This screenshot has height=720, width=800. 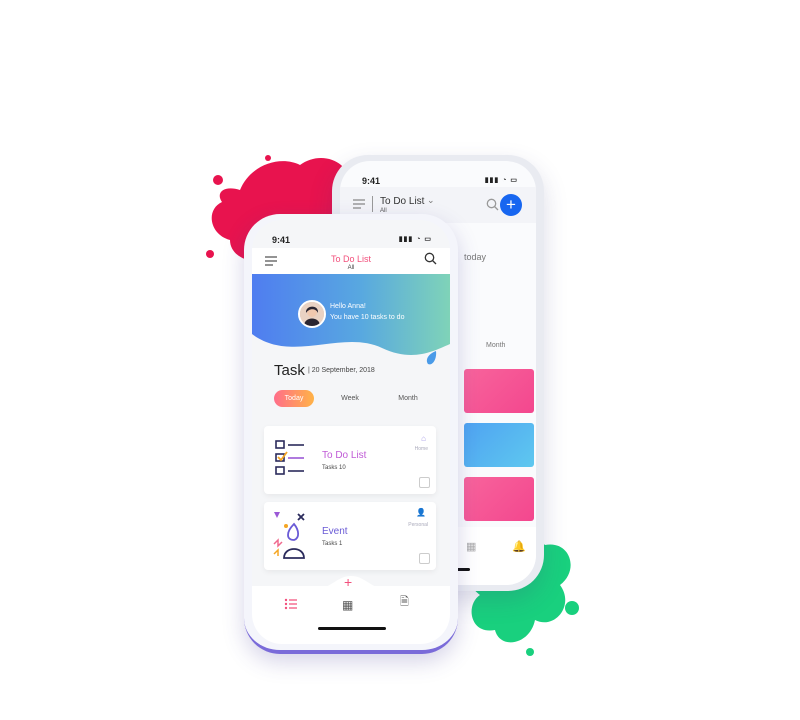 What do you see at coordinates (289, 370) in the screenshot?
I see `task-heading: Task` at bounding box center [289, 370].